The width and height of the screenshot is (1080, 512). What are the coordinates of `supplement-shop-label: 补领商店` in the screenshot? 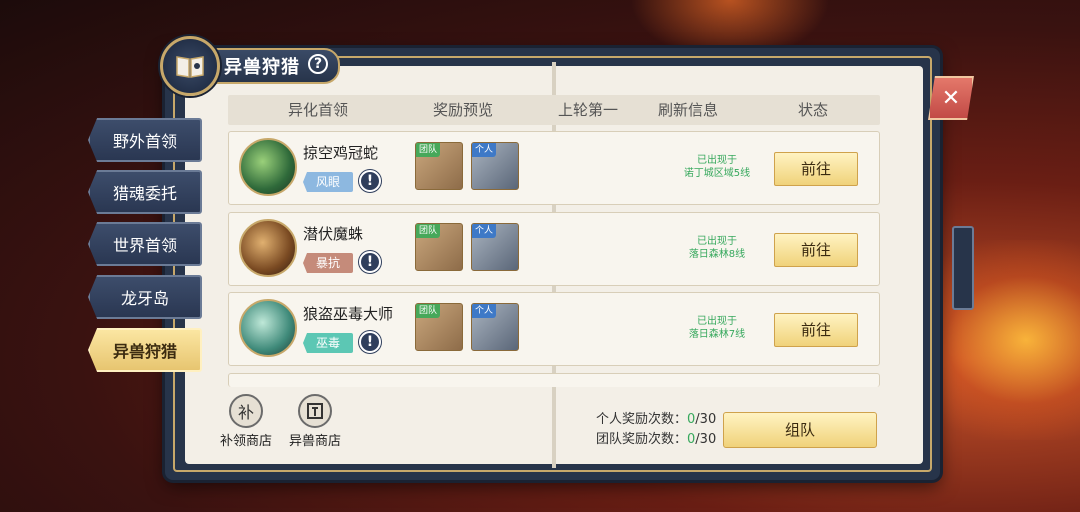 It's located at (245, 441).